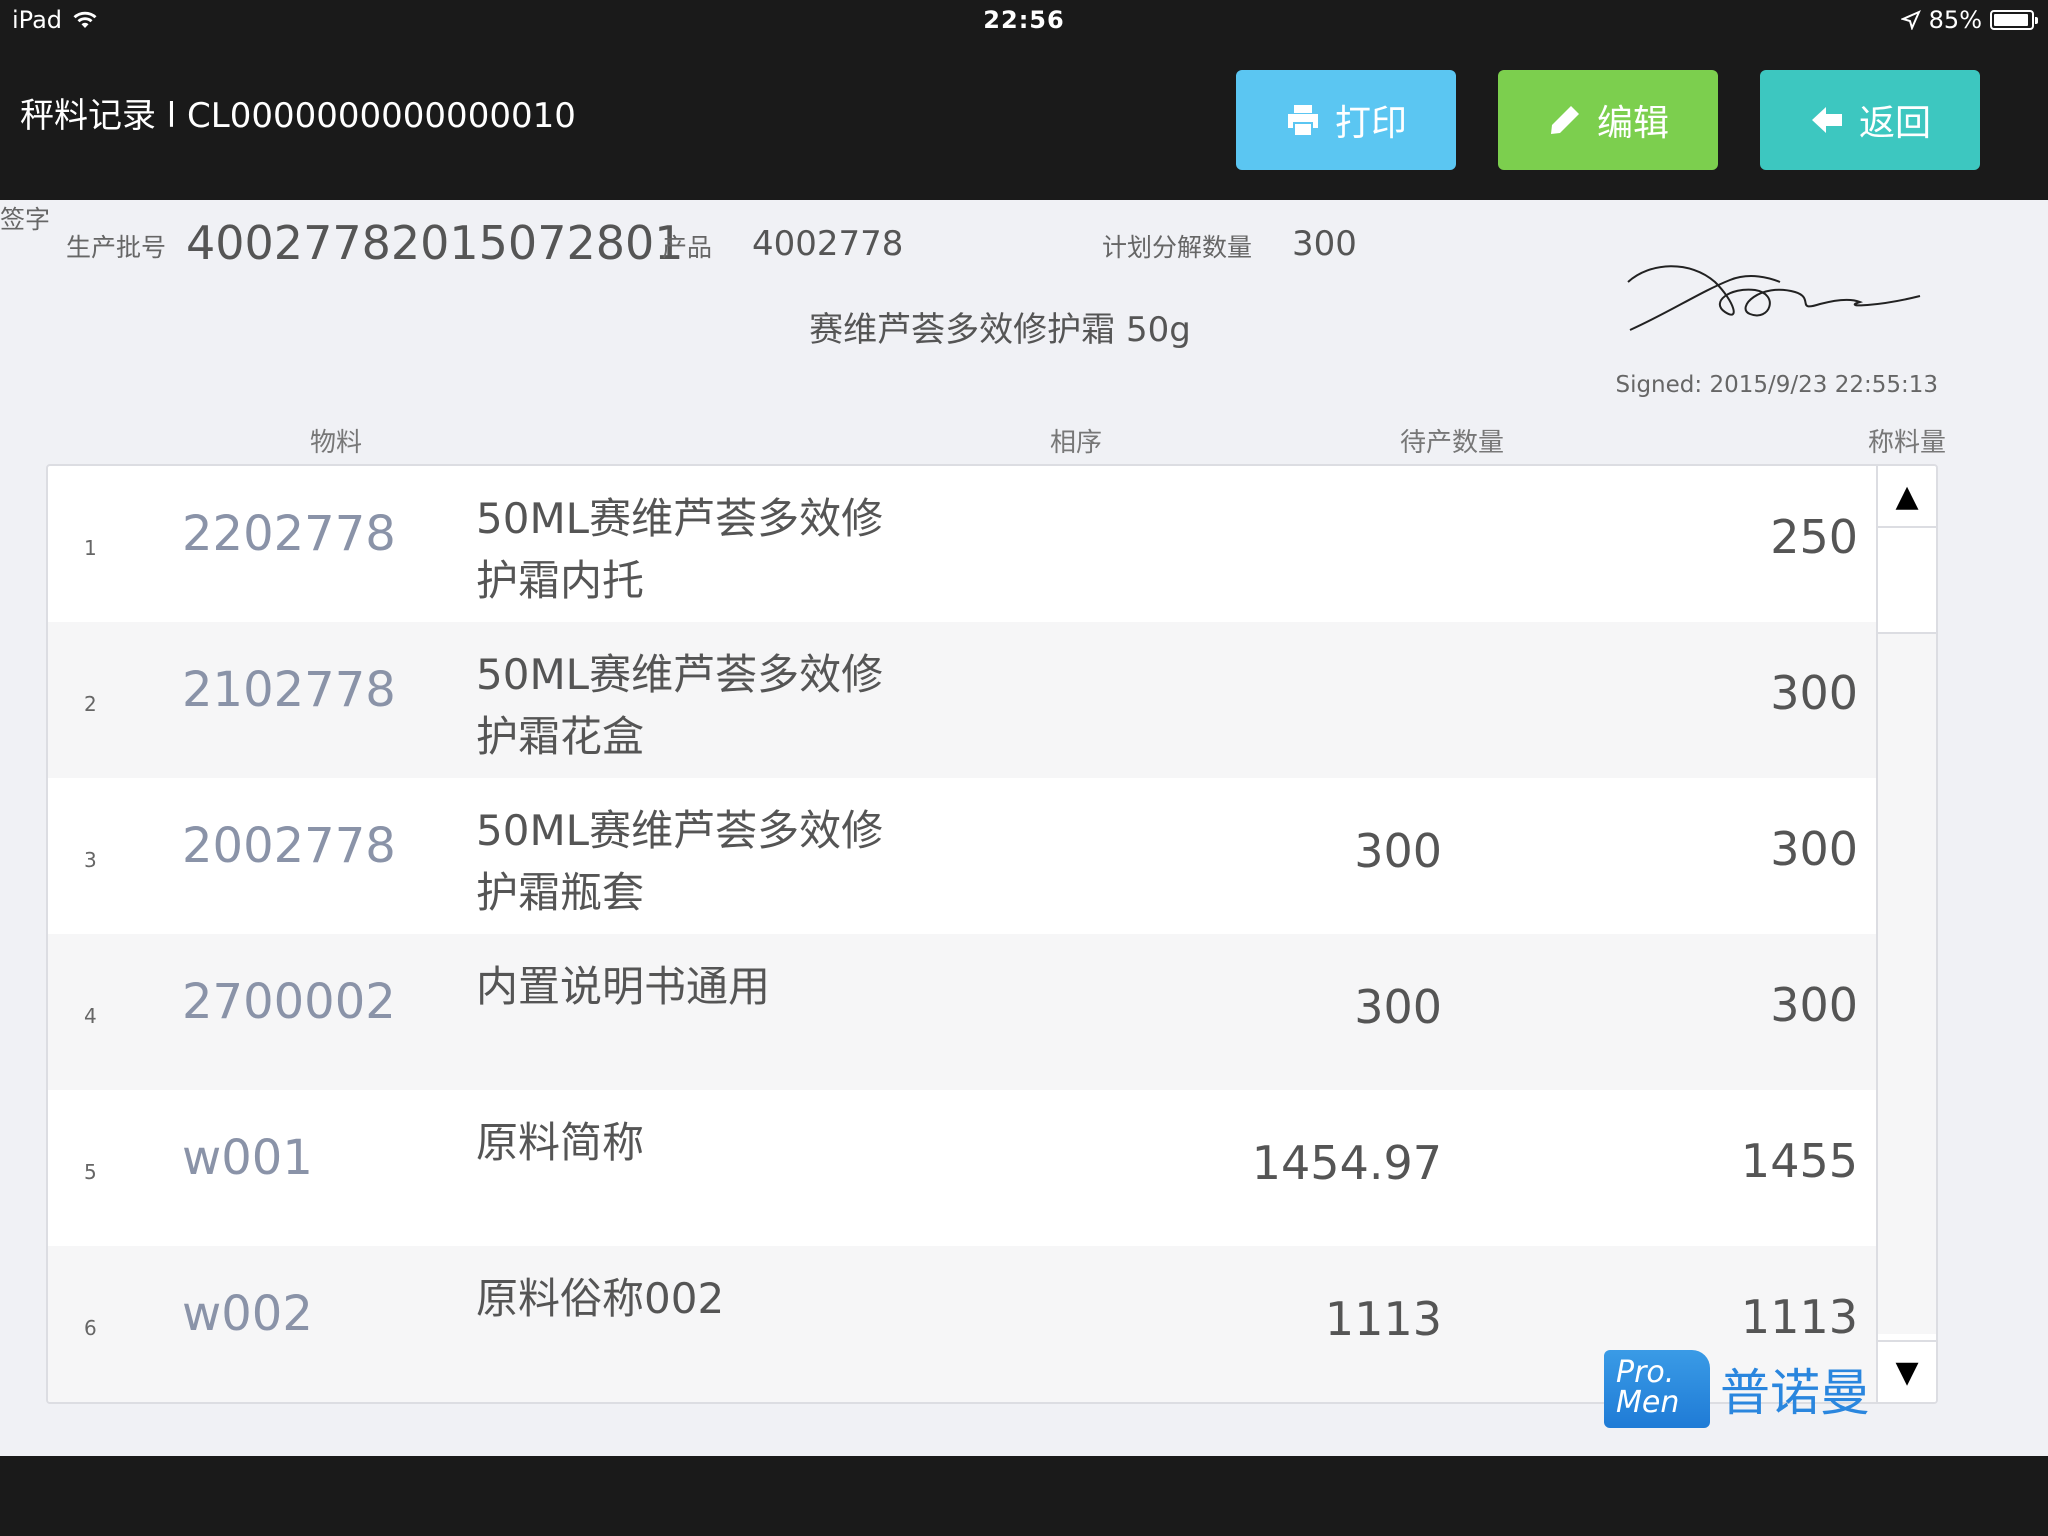 The height and width of the screenshot is (1536, 2048). Describe the element at coordinates (1955, 20) in the screenshot. I see `battery-percent: 85%` at that location.